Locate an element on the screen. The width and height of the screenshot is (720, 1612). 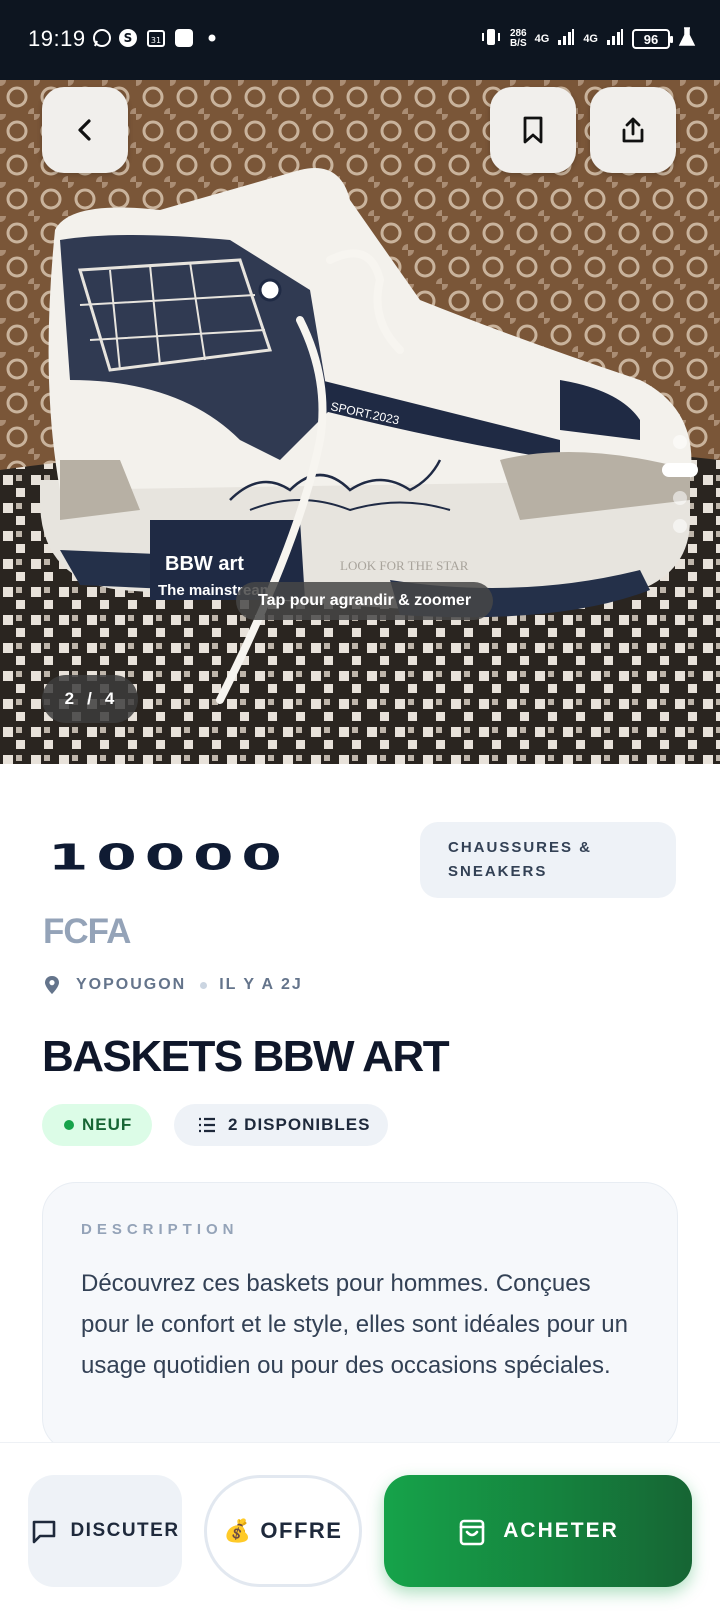
svg-text: 31 is located at coordinates (156, 40).